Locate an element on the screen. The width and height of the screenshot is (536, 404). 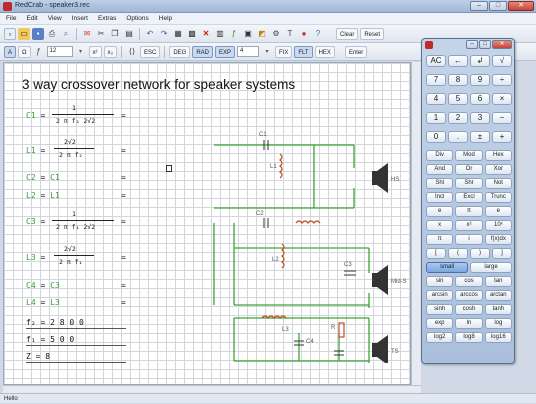
calc-key: log8 is located at coordinates (469, 337).